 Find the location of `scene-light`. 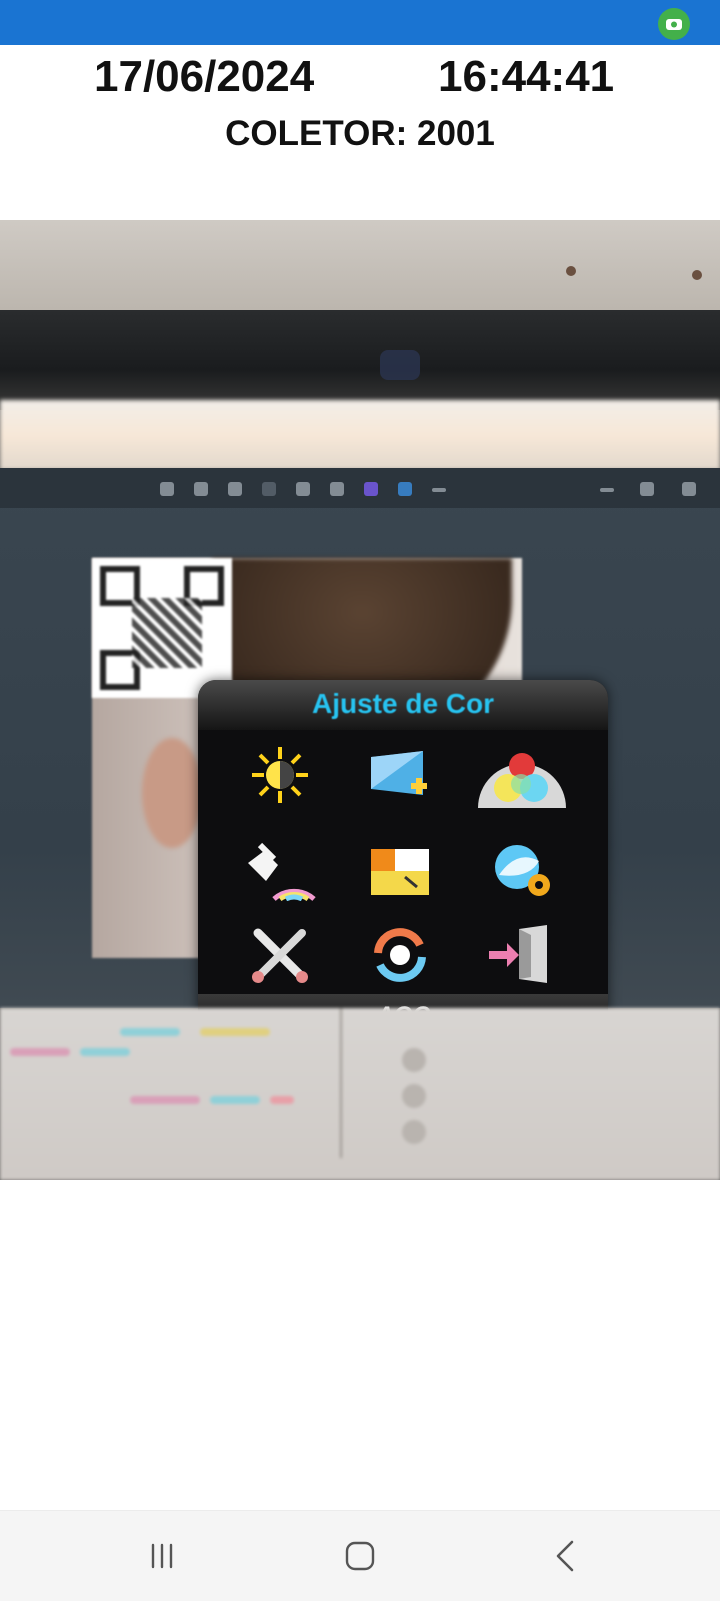

scene-light is located at coordinates (360, 435).